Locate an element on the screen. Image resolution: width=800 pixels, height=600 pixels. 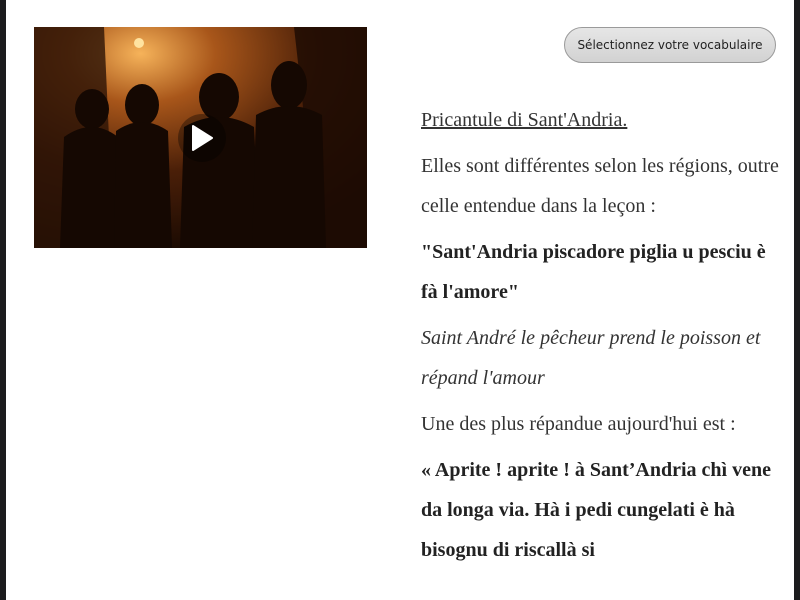
play-button is located at coordinates (202, 138).